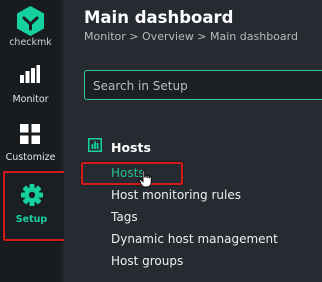 Image resolution: width=322 pixels, height=282 pixels. Describe the element at coordinates (30, 87) in the screenshot. I see `sidebar-item-monitor: Monitor` at that location.